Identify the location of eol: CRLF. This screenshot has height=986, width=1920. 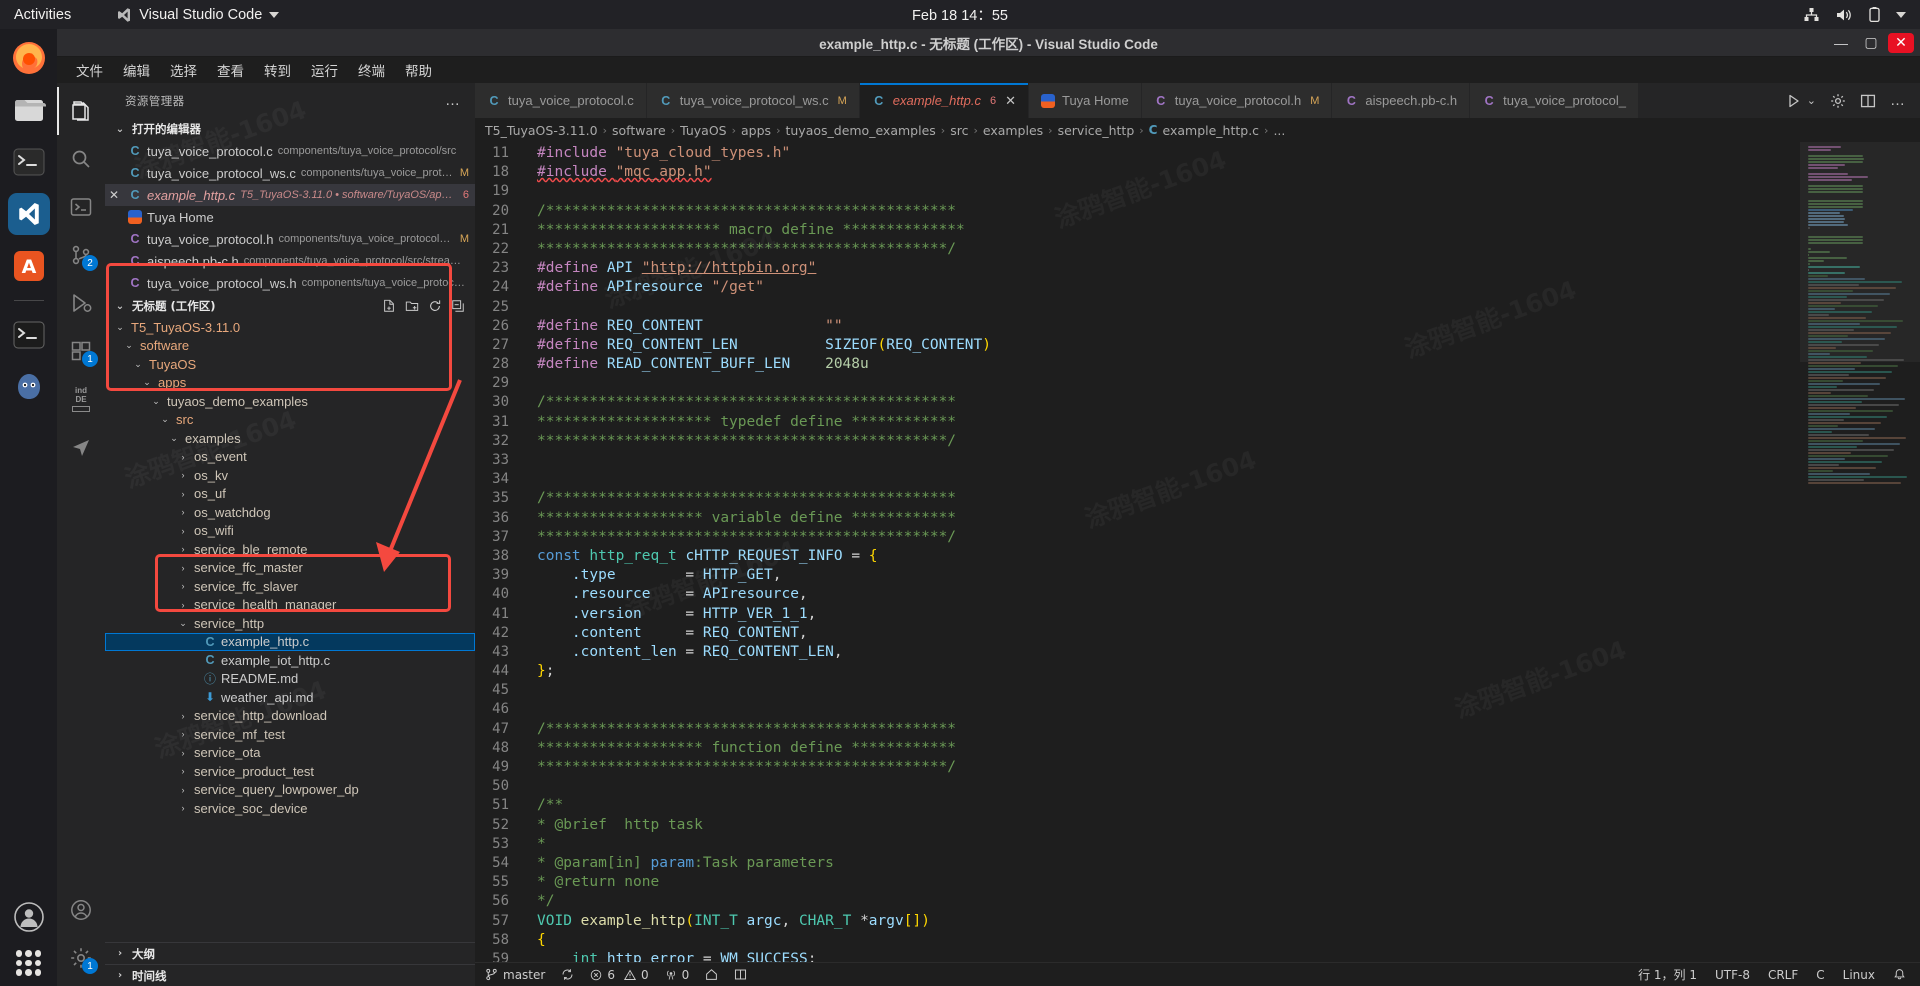
(1783, 975).